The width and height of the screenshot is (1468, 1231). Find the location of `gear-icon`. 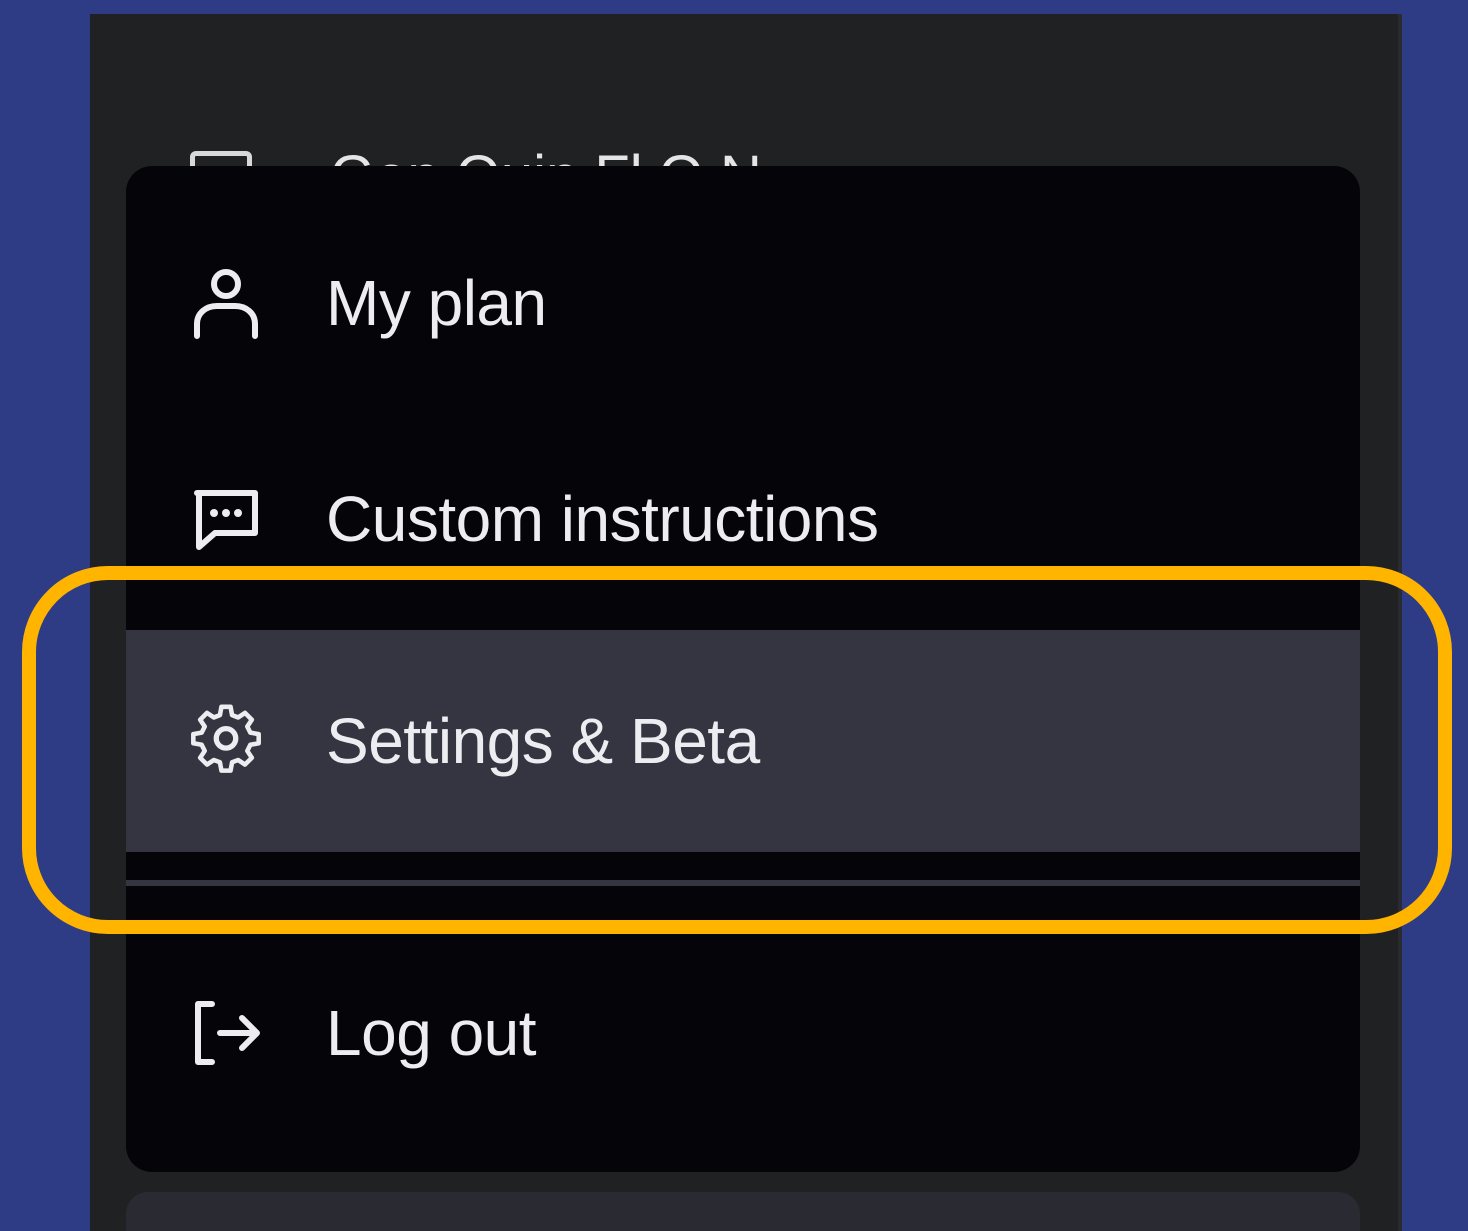

gear-icon is located at coordinates (226, 741).